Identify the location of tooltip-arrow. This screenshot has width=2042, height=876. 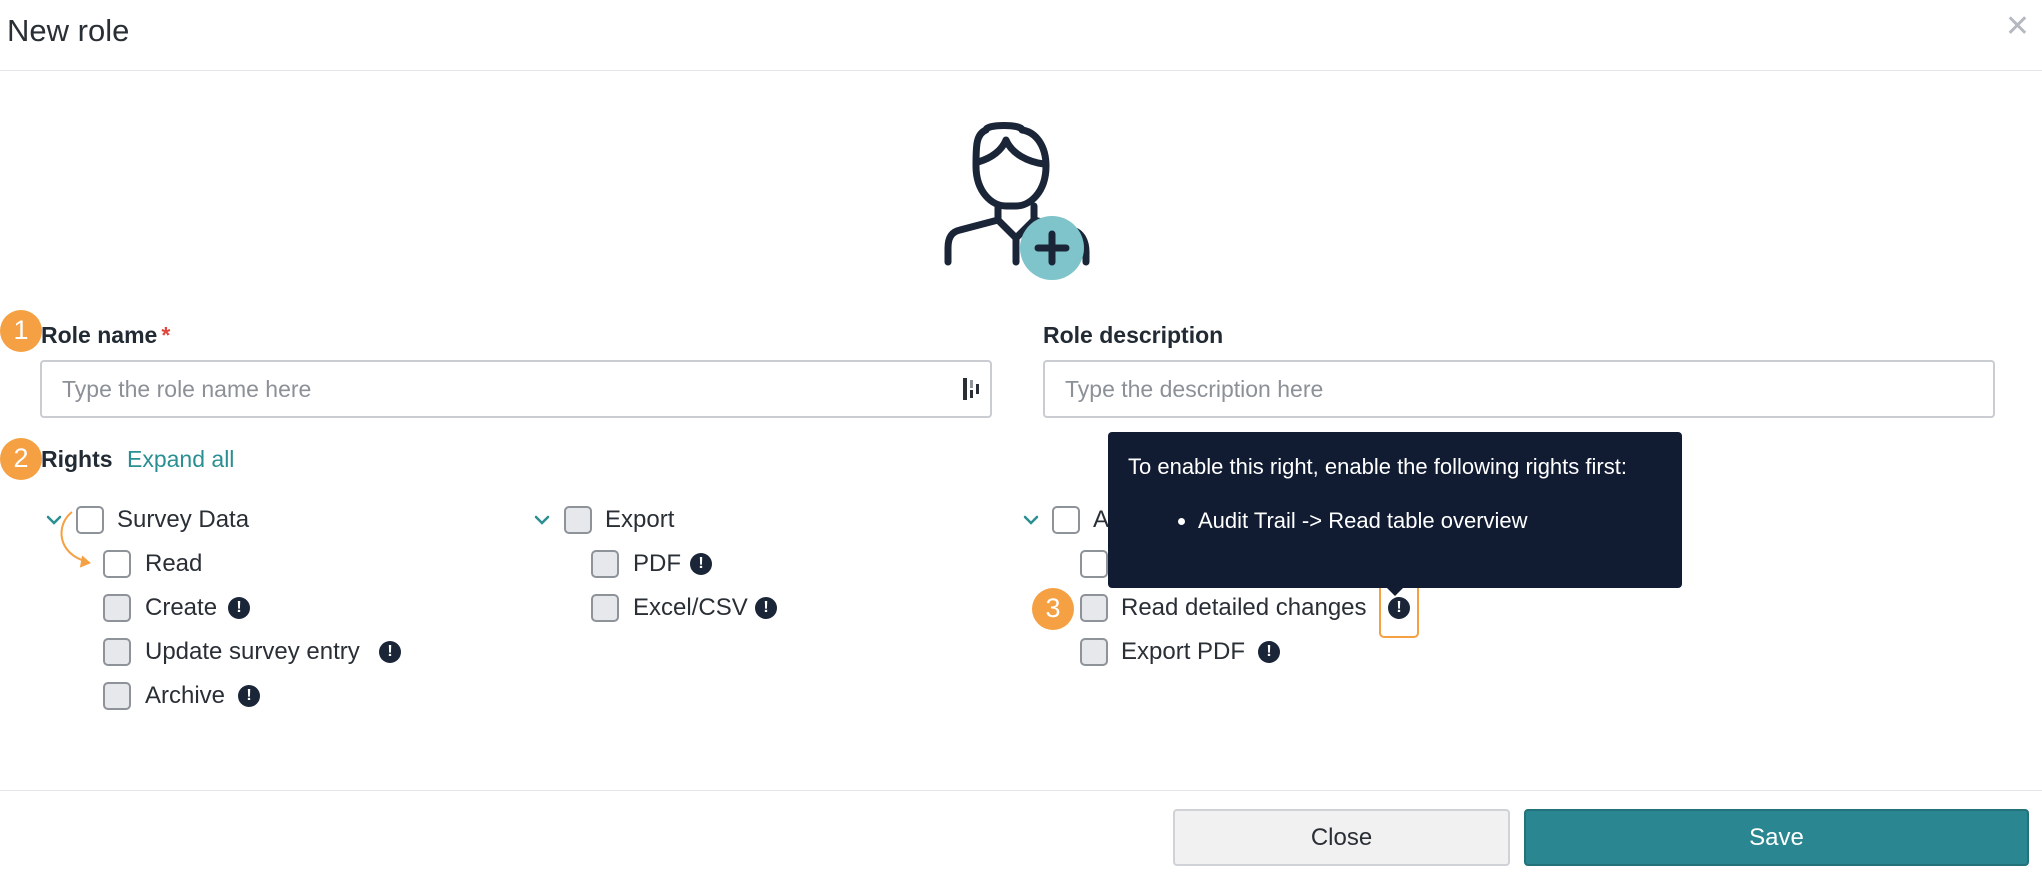
(1395, 591).